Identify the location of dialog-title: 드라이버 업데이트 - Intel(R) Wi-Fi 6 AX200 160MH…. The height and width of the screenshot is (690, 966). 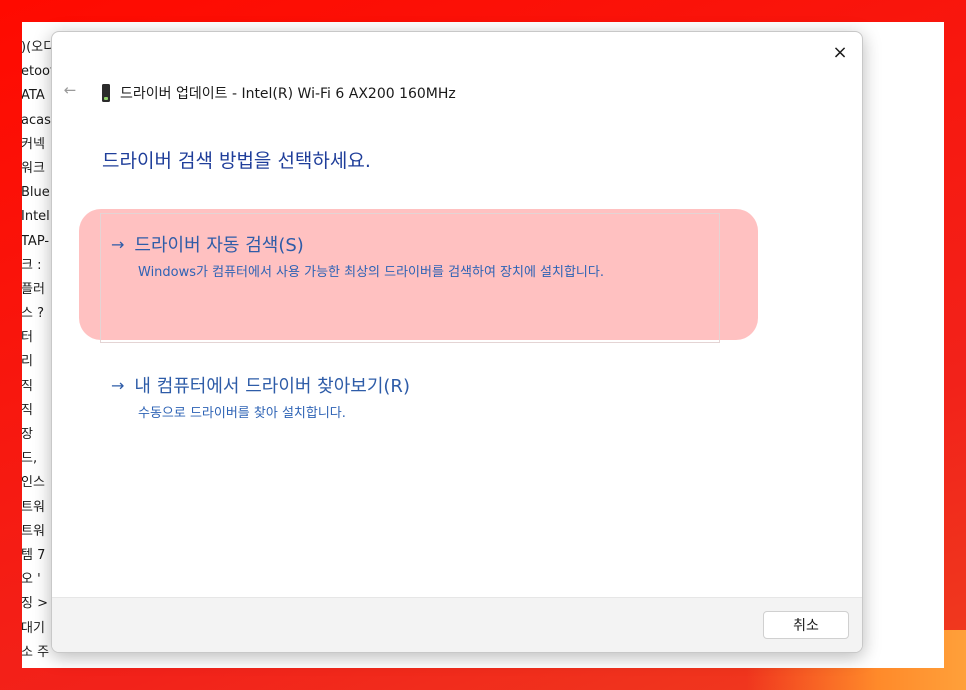
(288, 94).